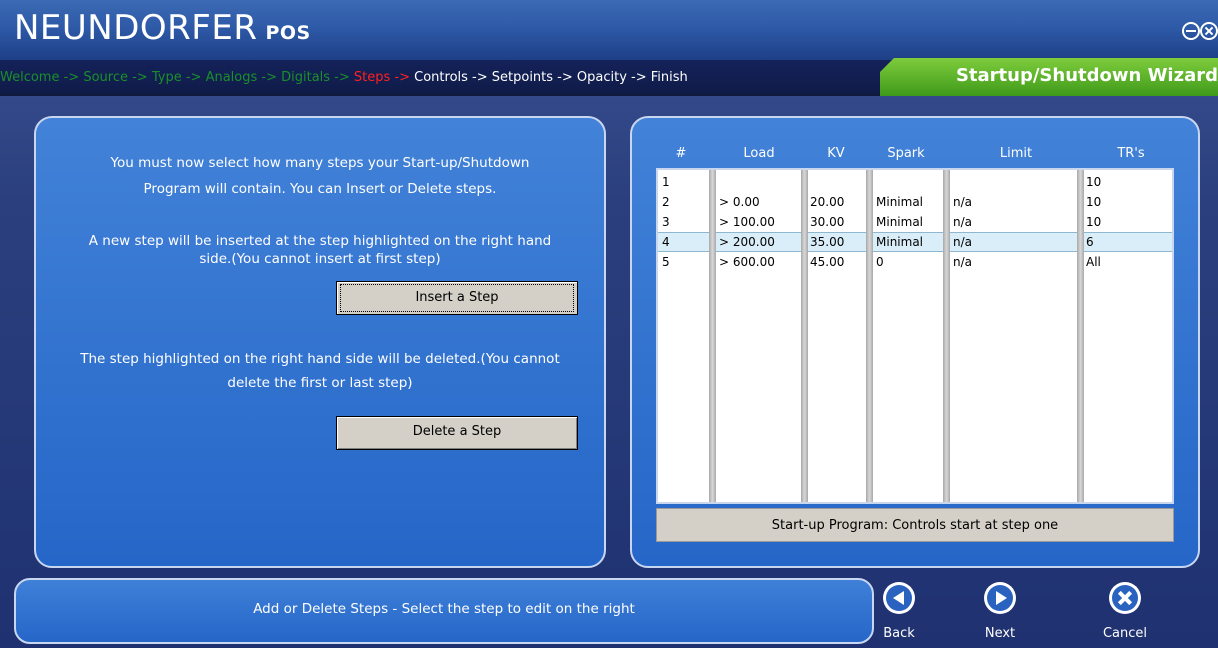 The width and height of the screenshot is (1218, 648). Describe the element at coordinates (827, 262) in the screenshot. I see `cell-kv: 45.00` at that location.